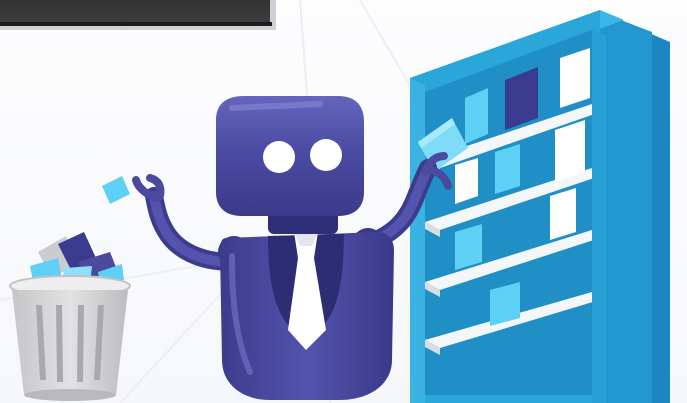 The image size is (687, 403). What do you see at coordinates (138, 15) in the screenshot?
I see `monitor-icon` at bounding box center [138, 15].